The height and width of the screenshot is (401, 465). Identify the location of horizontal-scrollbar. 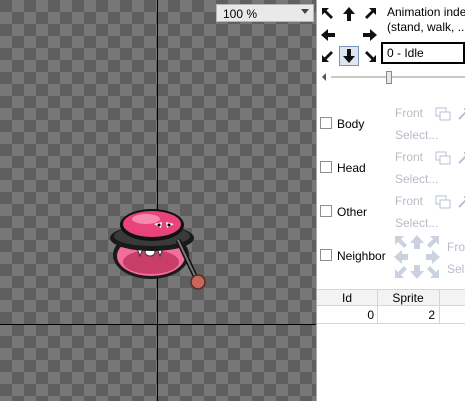
(392, 77).